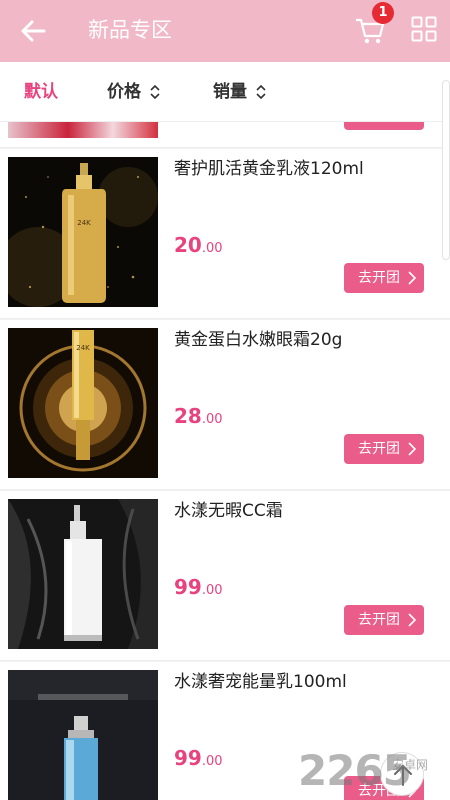  Describe the element at coordinates (225, 135) in the screenshot. I see `list-item-partial` at that location.